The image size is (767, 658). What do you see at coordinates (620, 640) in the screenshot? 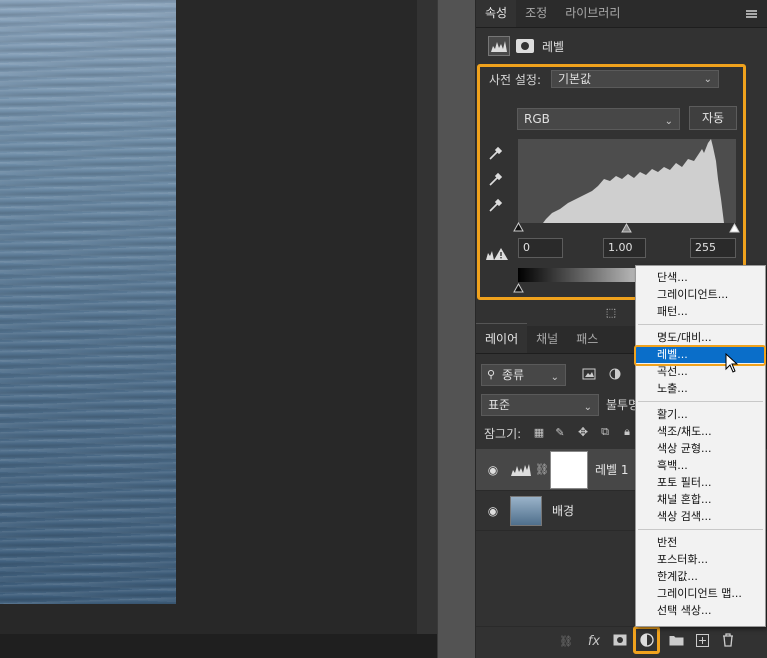
I see `add-mask-icon` at bounding box center [620, 640].